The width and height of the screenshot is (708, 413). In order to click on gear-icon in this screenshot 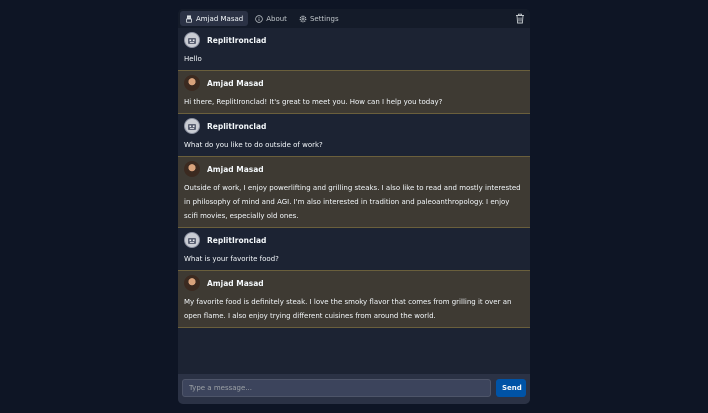, I will do `click(303, 18)`.